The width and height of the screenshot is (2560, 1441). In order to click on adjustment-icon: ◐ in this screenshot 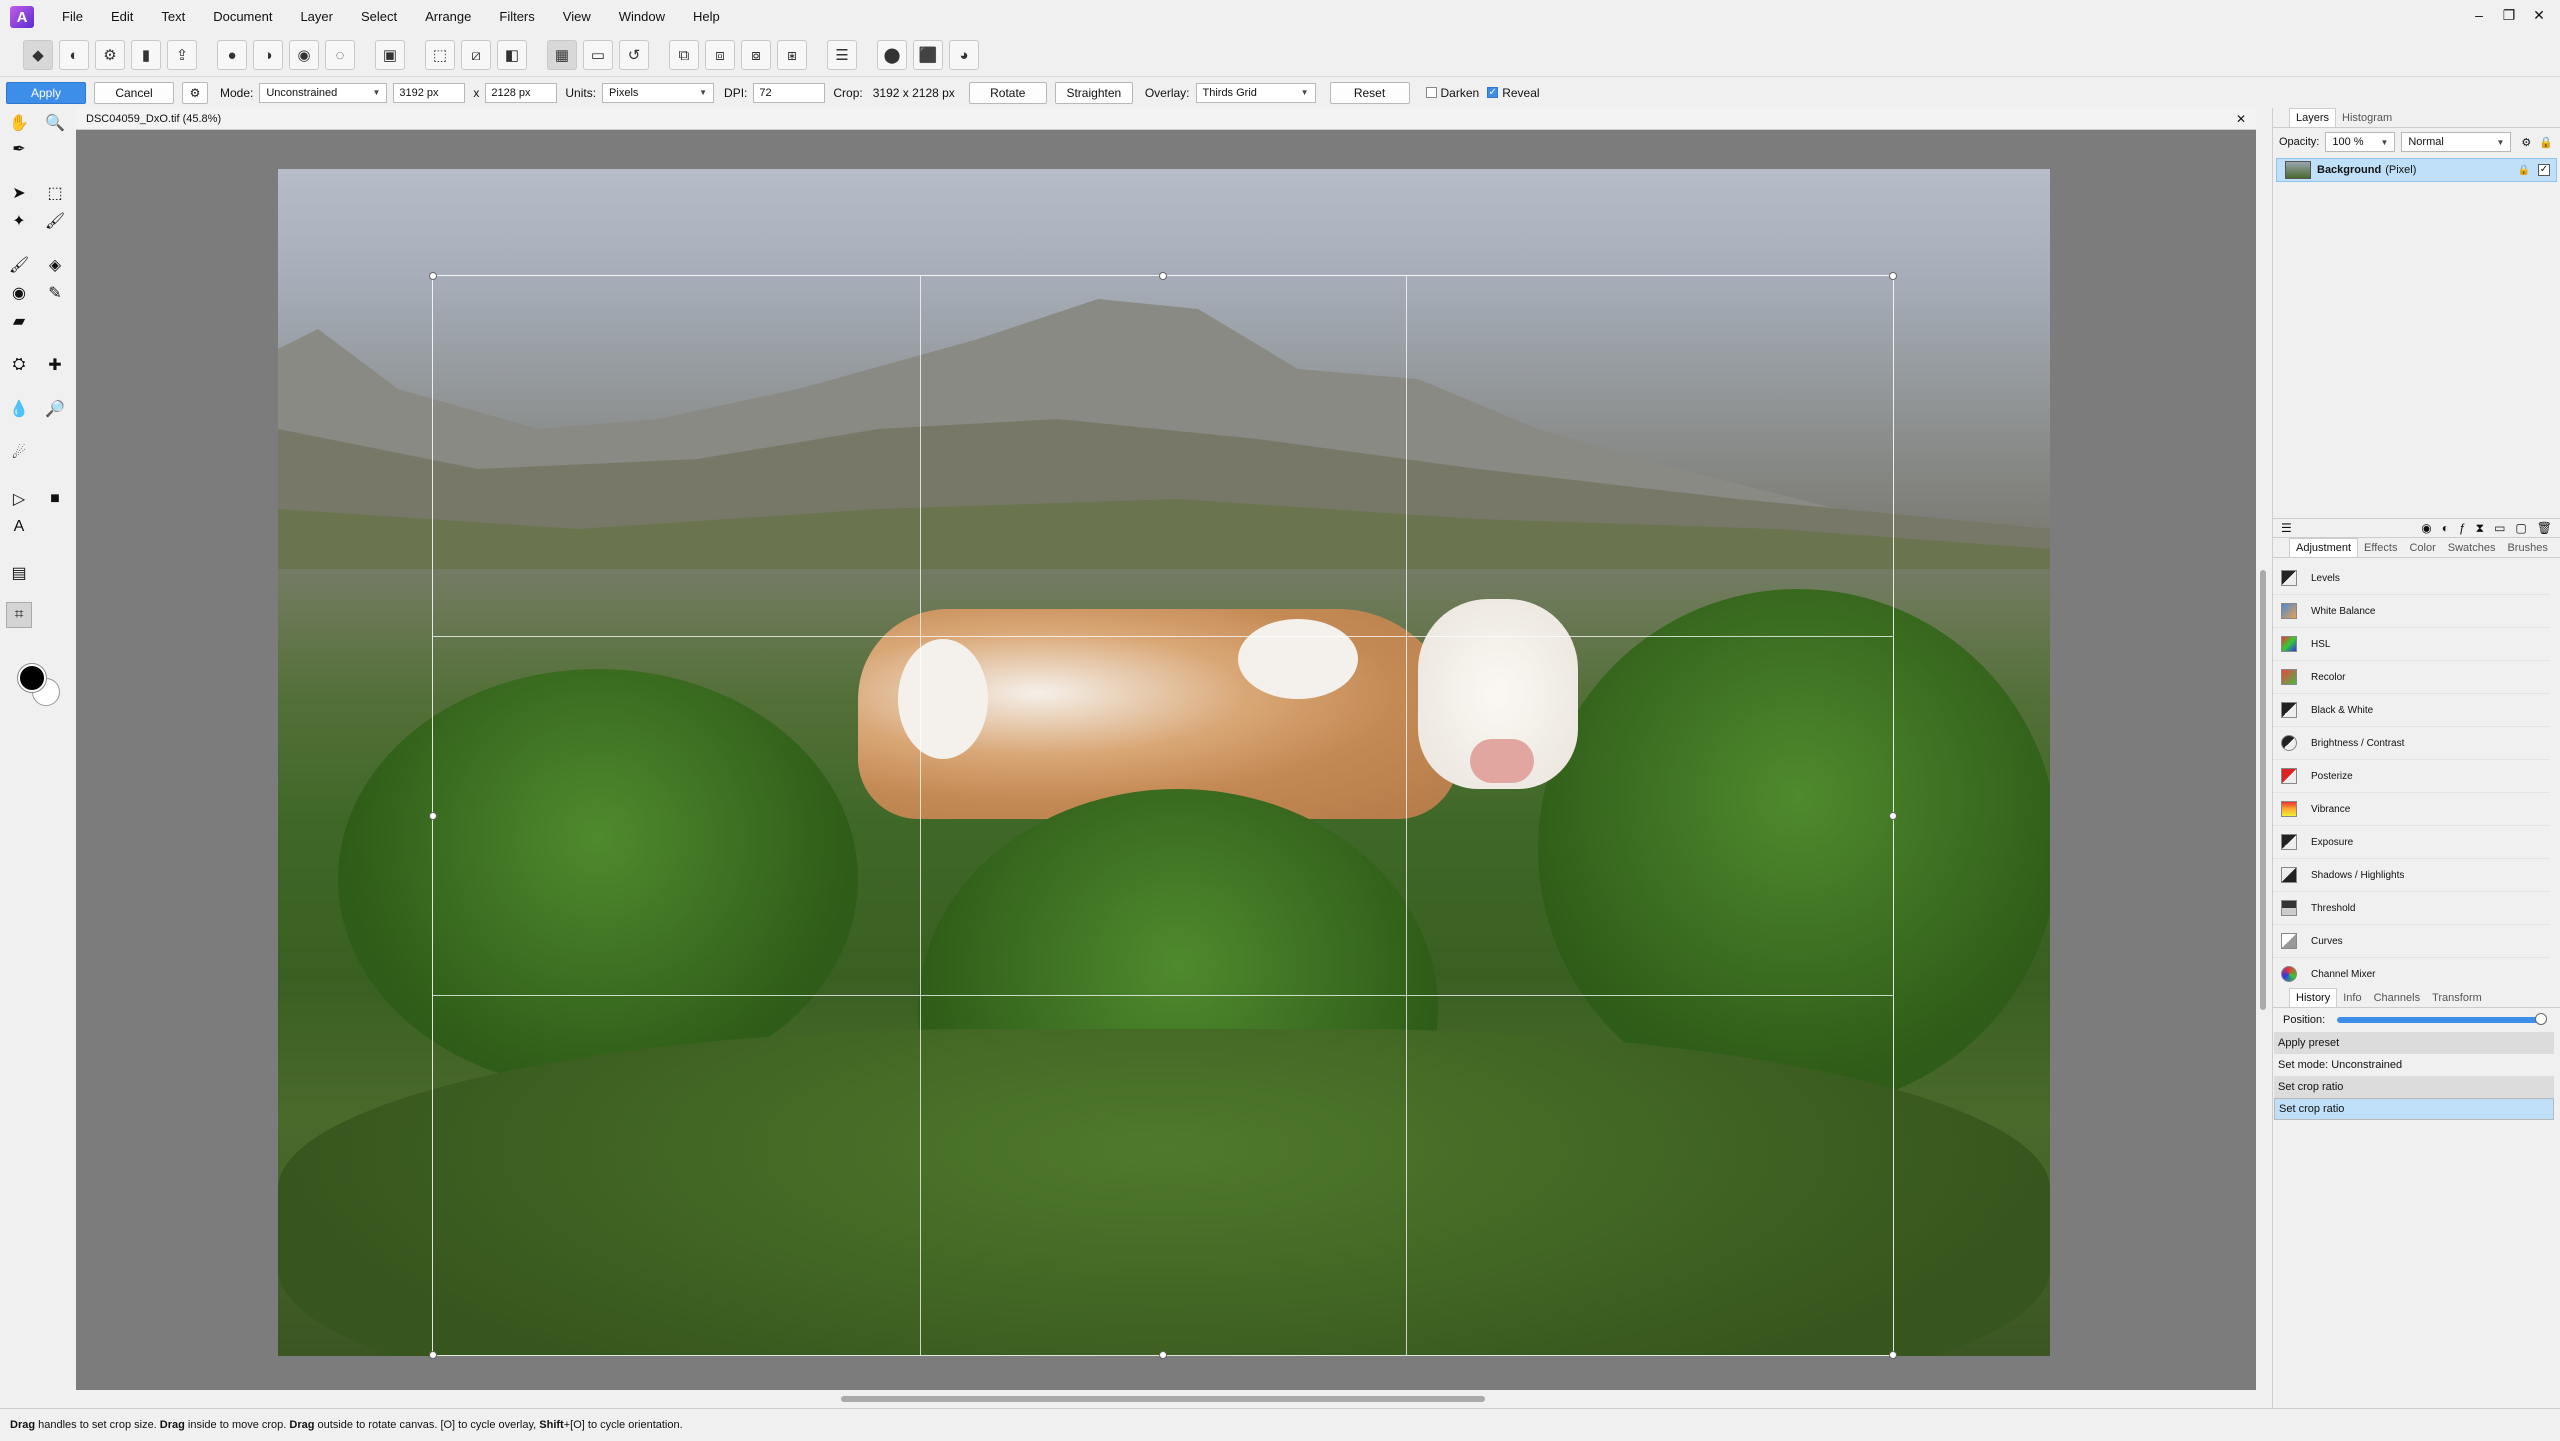, I will do `click(2445, 528)`.